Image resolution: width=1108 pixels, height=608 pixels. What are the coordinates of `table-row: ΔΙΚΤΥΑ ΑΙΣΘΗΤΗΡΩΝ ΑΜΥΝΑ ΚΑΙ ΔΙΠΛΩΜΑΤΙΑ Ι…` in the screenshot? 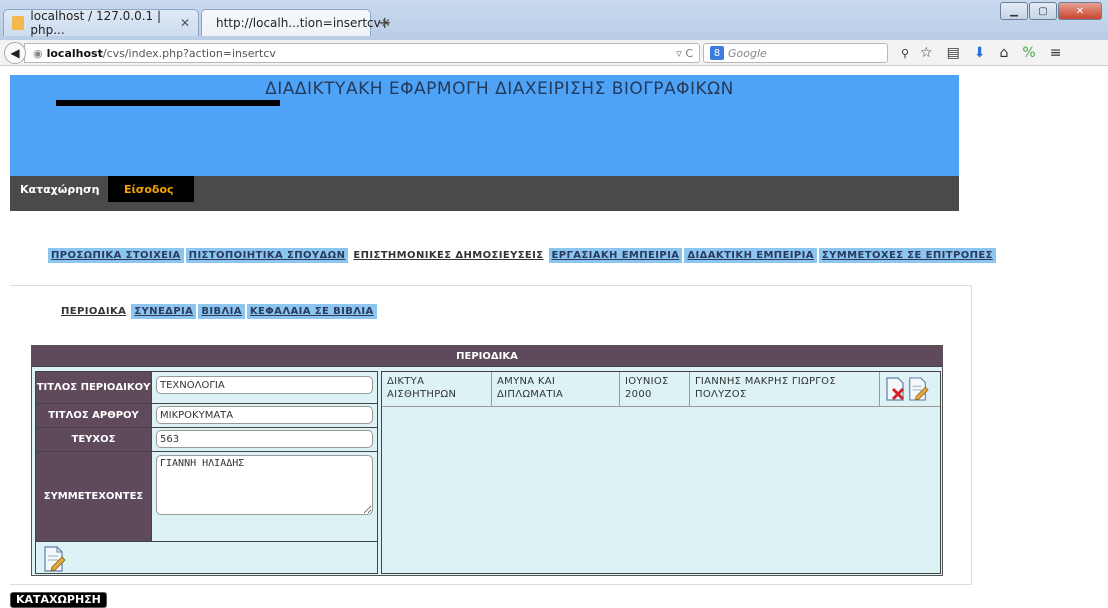 It's located at (661, 389).